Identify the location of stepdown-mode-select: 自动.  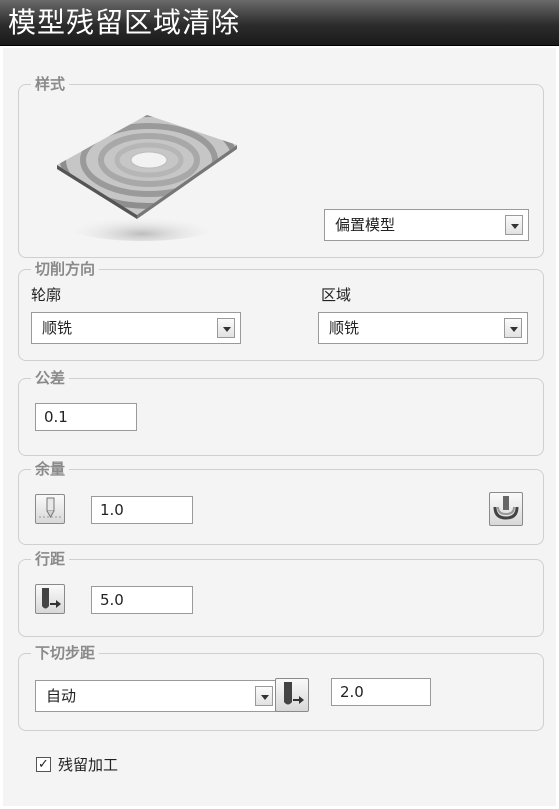
(157, 696).